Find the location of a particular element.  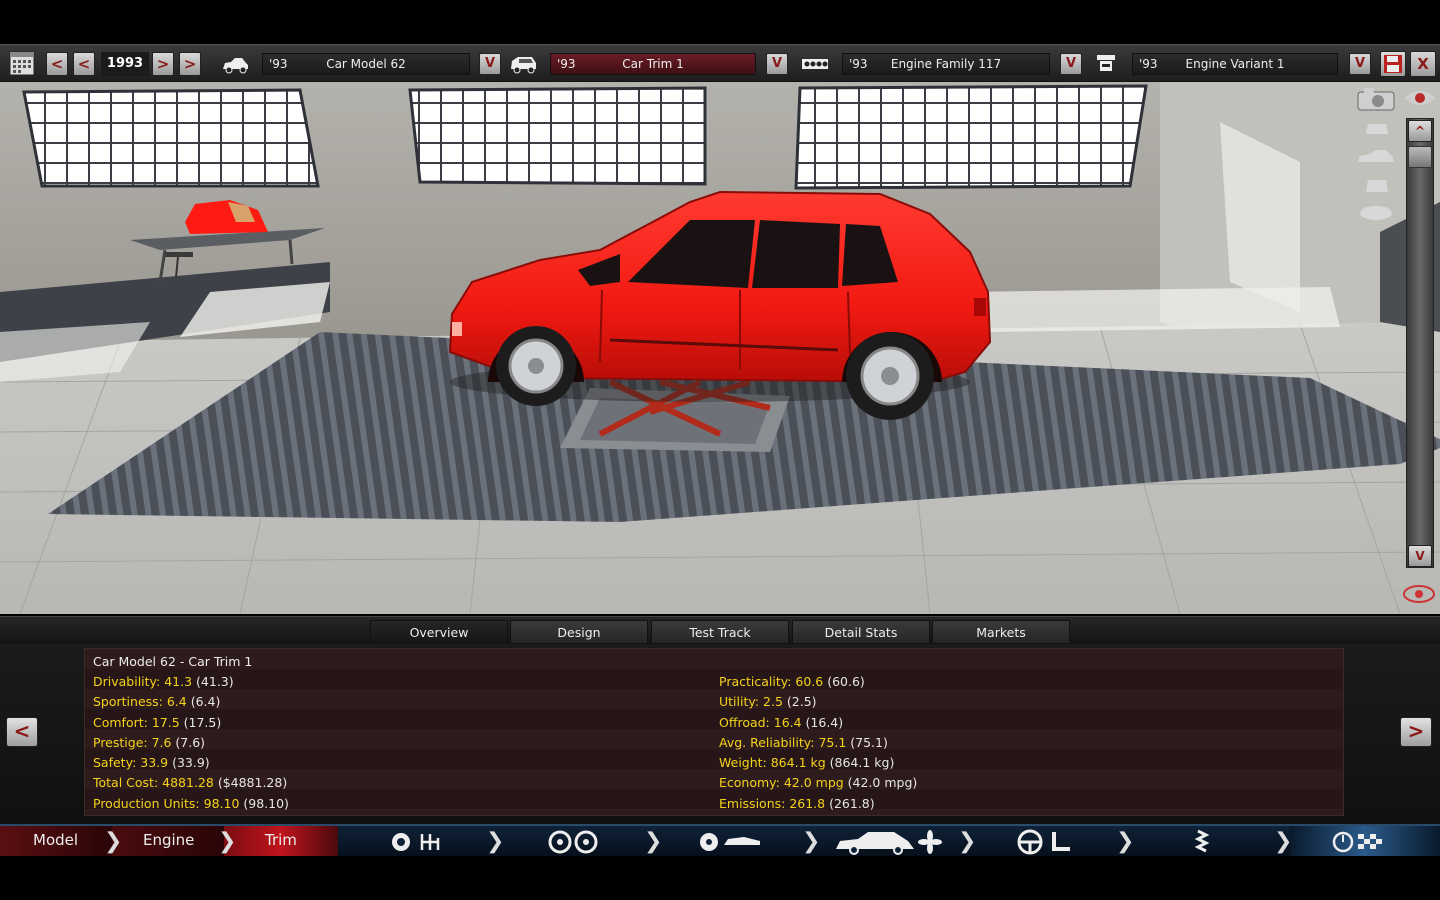

year-forward-fast-button: > is located at coordinates (190, 64).